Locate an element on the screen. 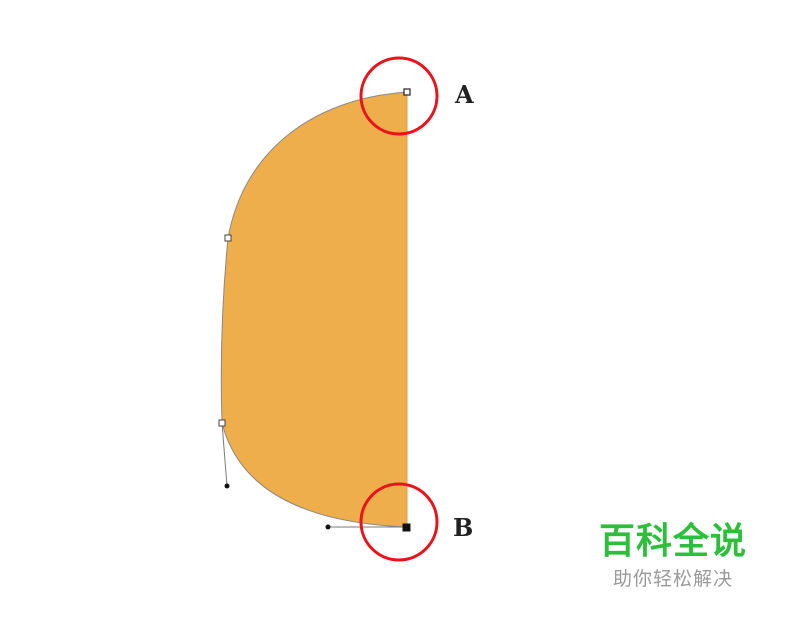  anchor-point-a is located at coordinates (407, 92).